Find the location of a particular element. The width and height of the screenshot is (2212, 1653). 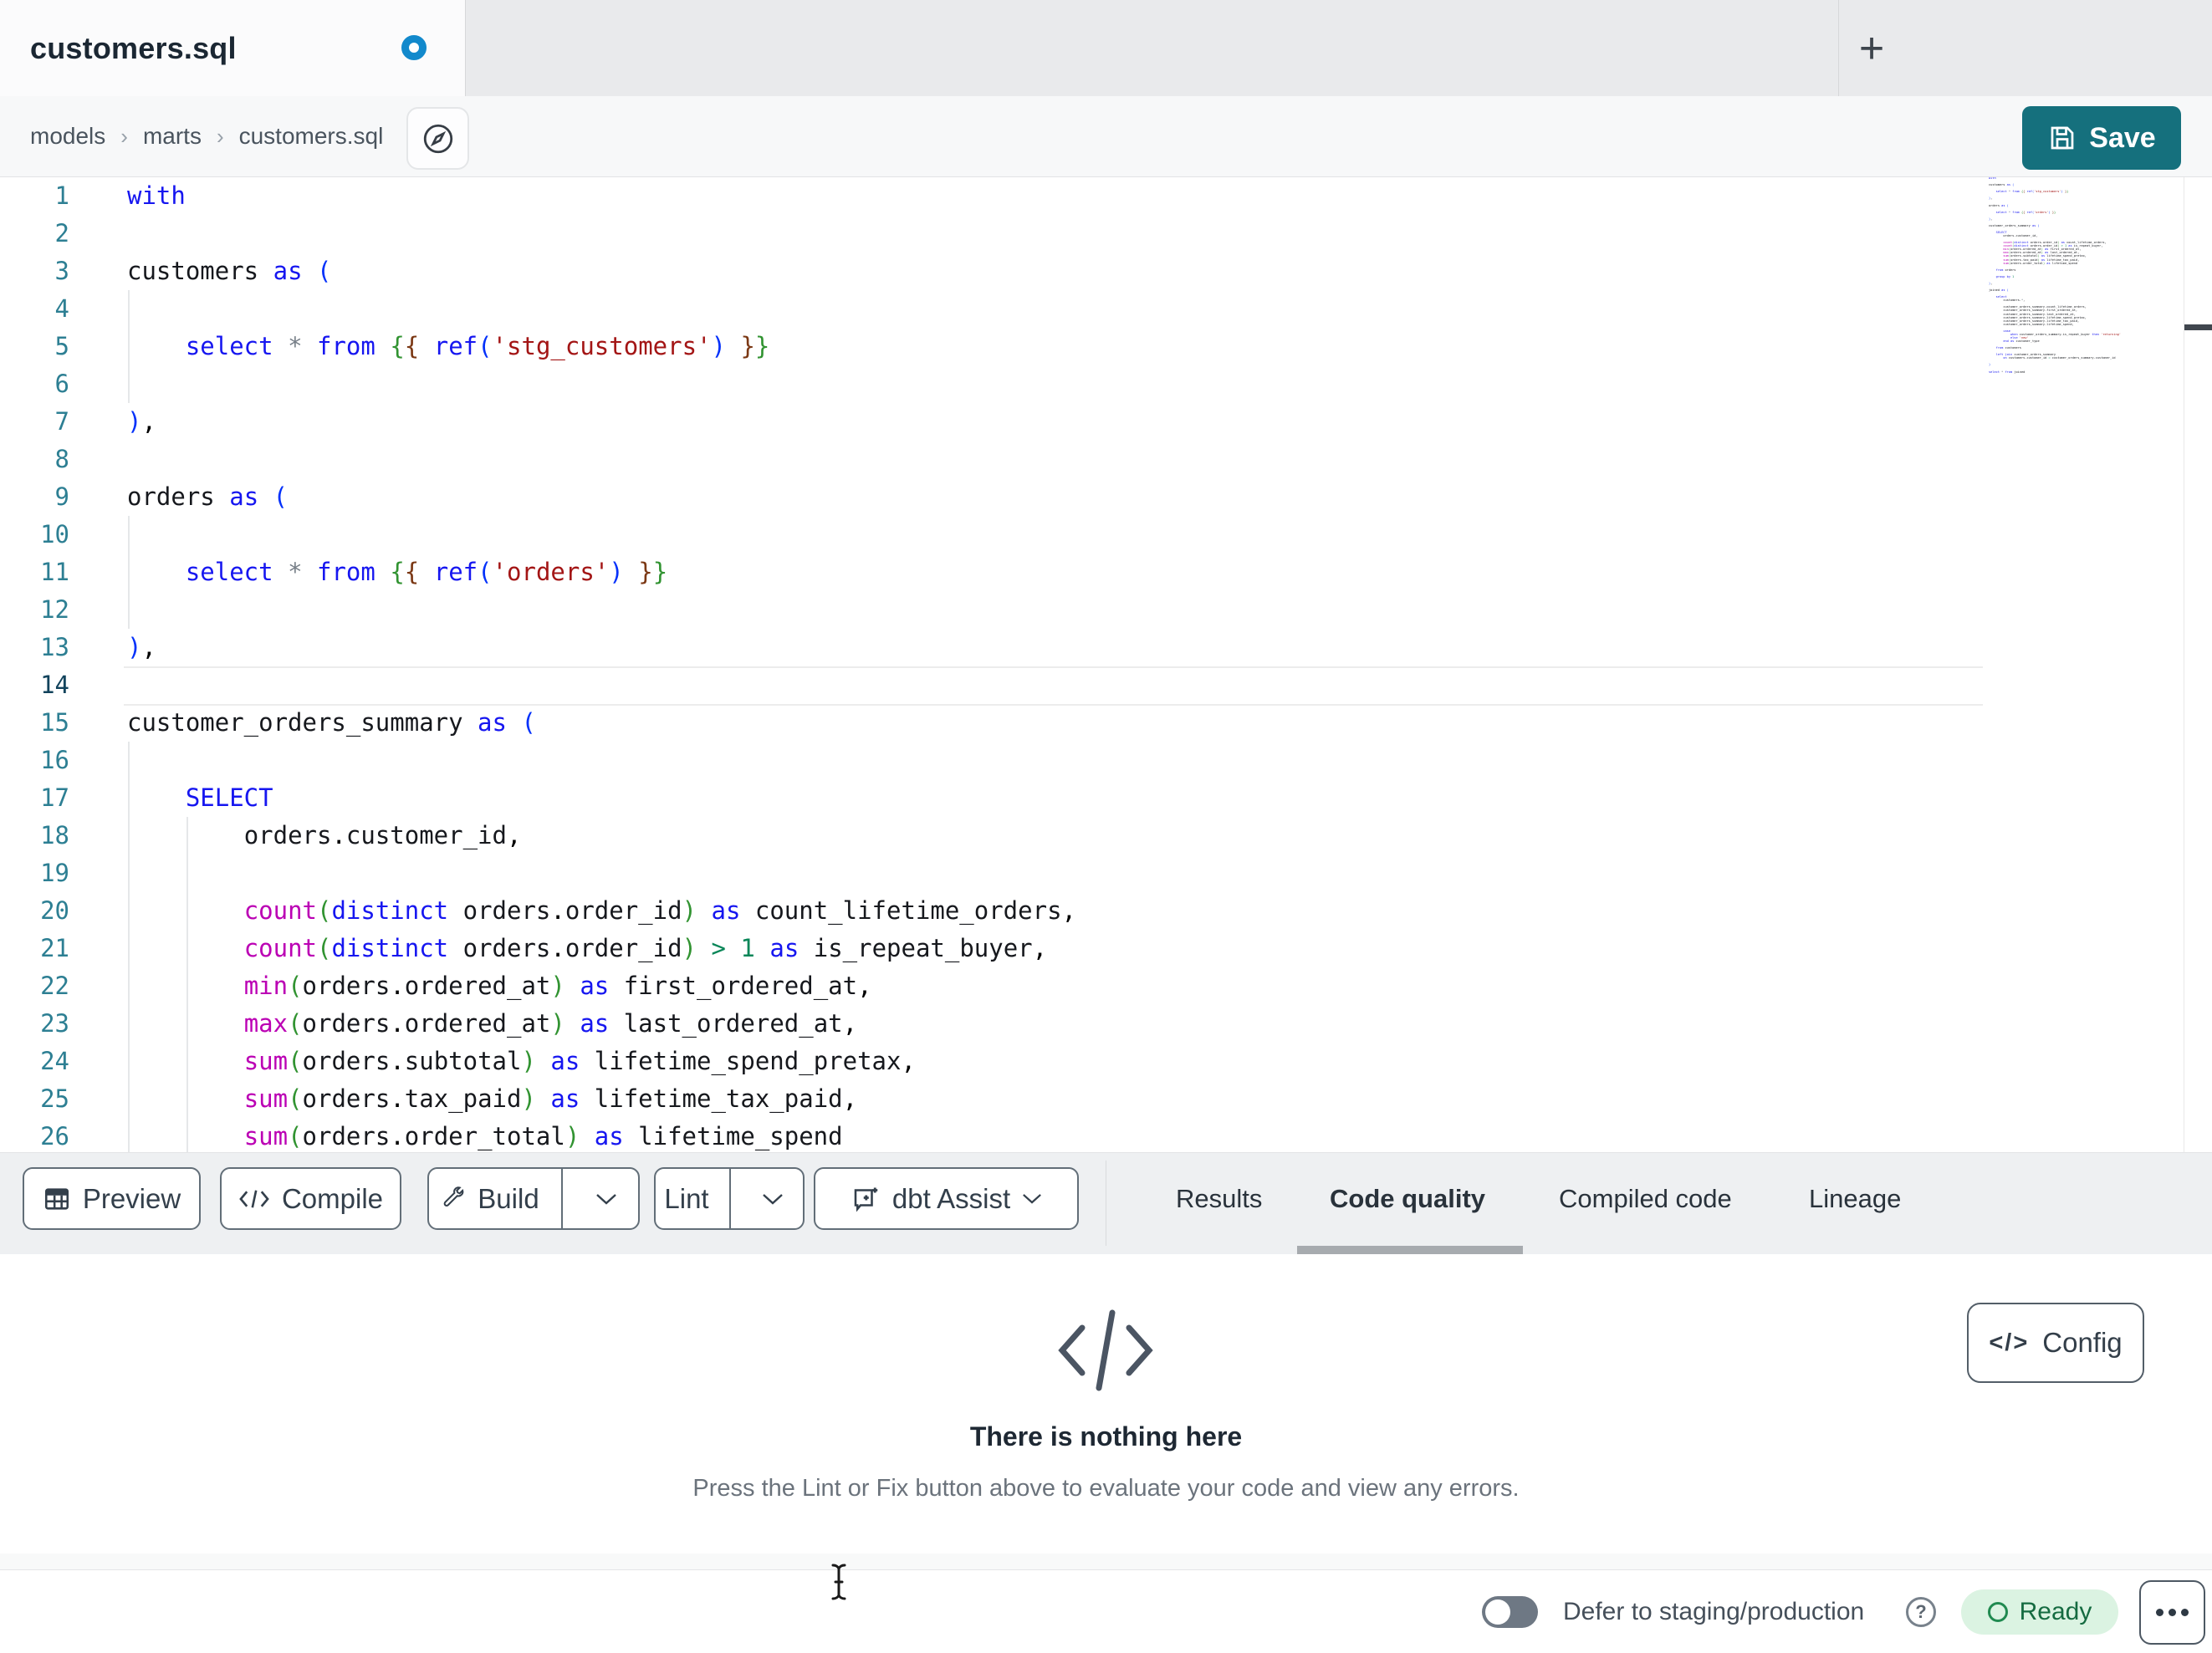

line-number: 4 is located at coordinates (61, 308).